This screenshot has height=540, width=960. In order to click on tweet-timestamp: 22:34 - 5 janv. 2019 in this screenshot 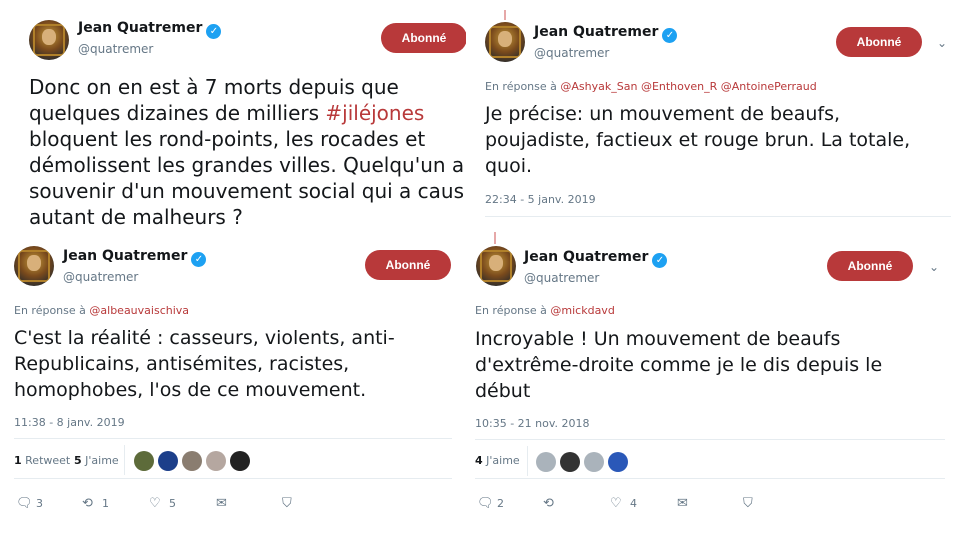, I will do `click(540, 199)`.